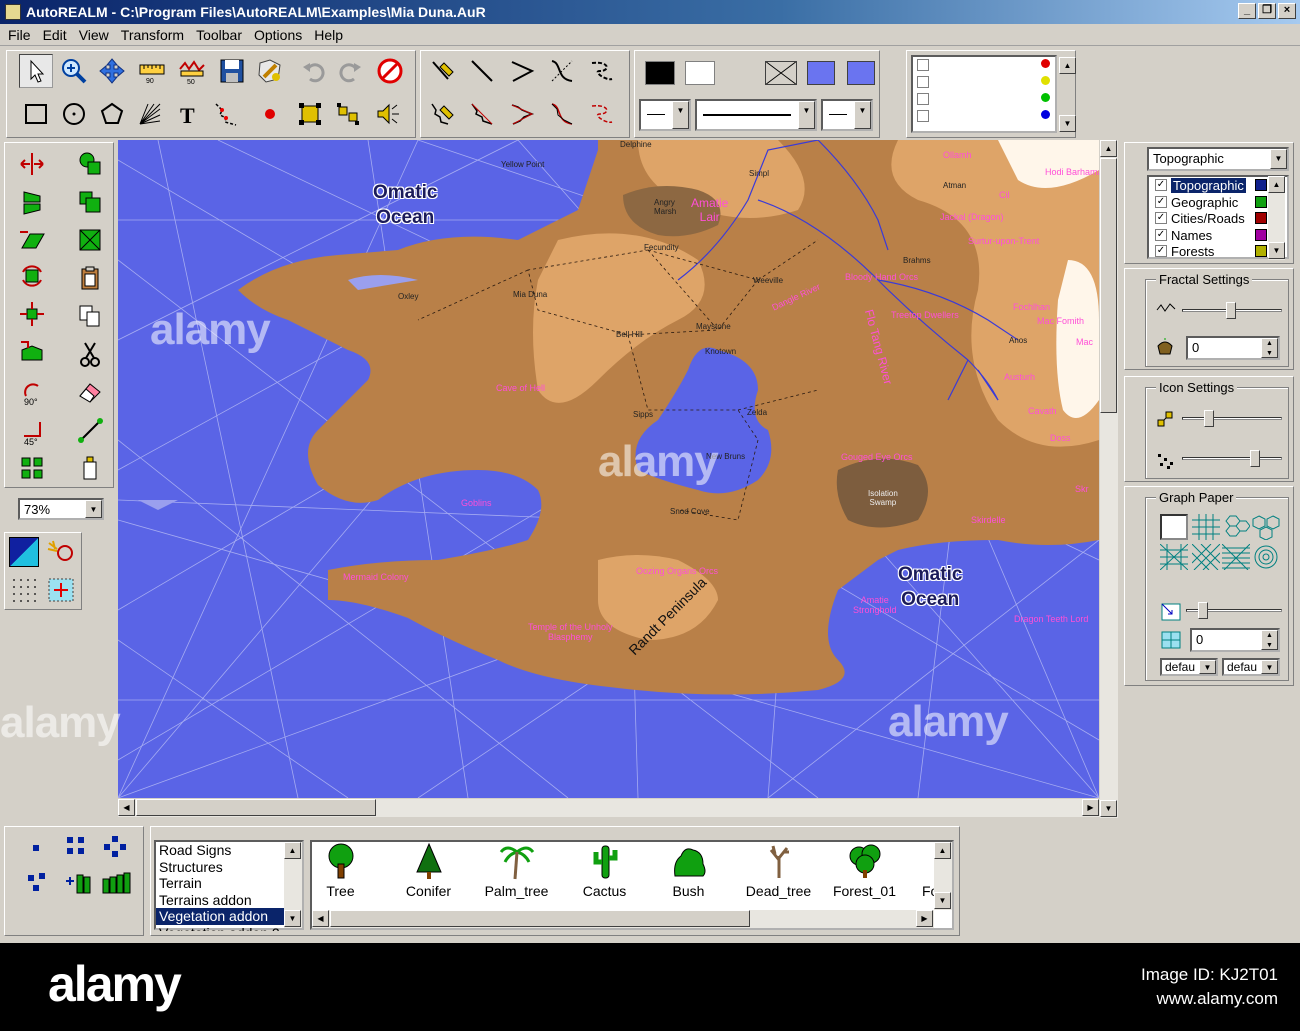  What do you see at coordinates (1267, 11) in the screenshot?
I see `restore-button: ❐` at bounding box center [1267, 11].